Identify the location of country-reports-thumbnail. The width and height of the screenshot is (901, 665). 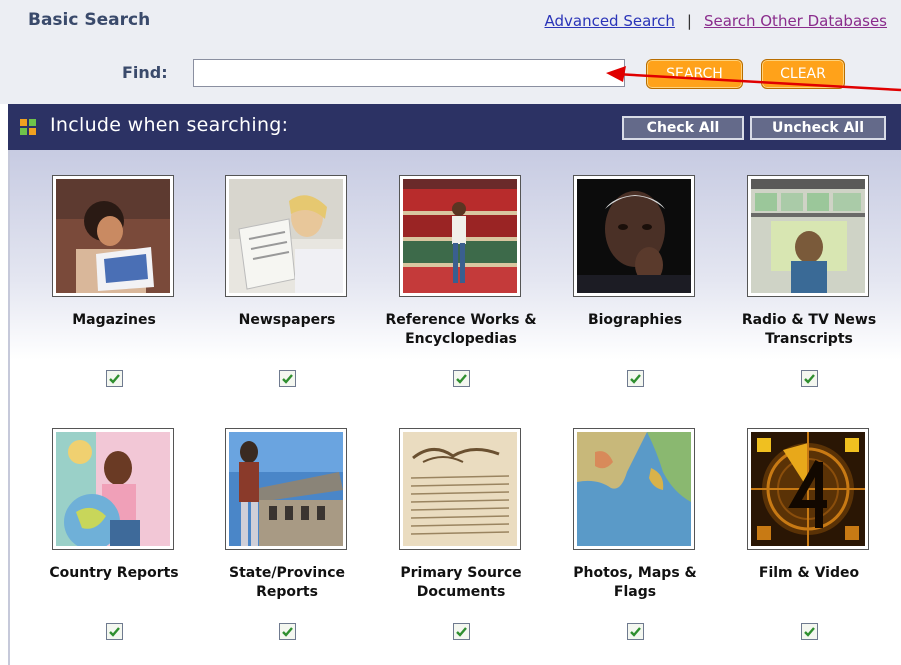
(113, 489).